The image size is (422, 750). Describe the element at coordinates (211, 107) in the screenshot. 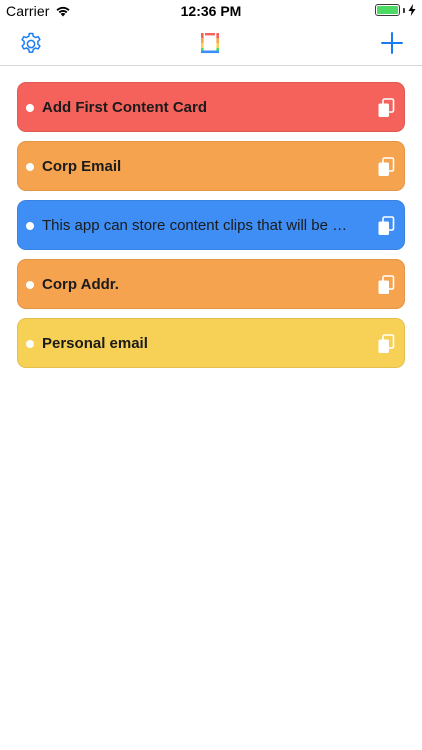

I see `content-card: Add First Content Card` at that location.